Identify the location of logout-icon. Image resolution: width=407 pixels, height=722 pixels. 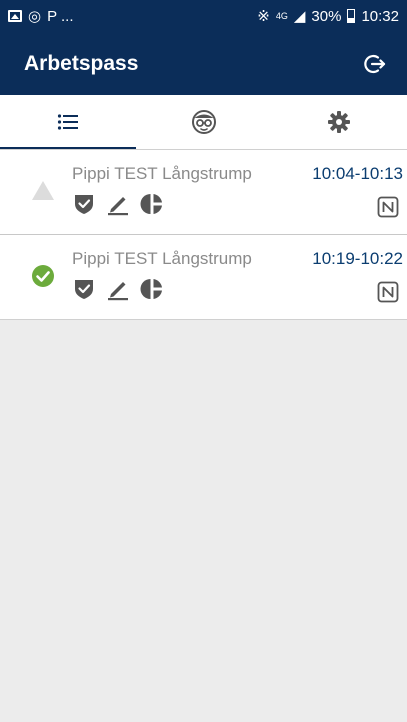
(375, 63).